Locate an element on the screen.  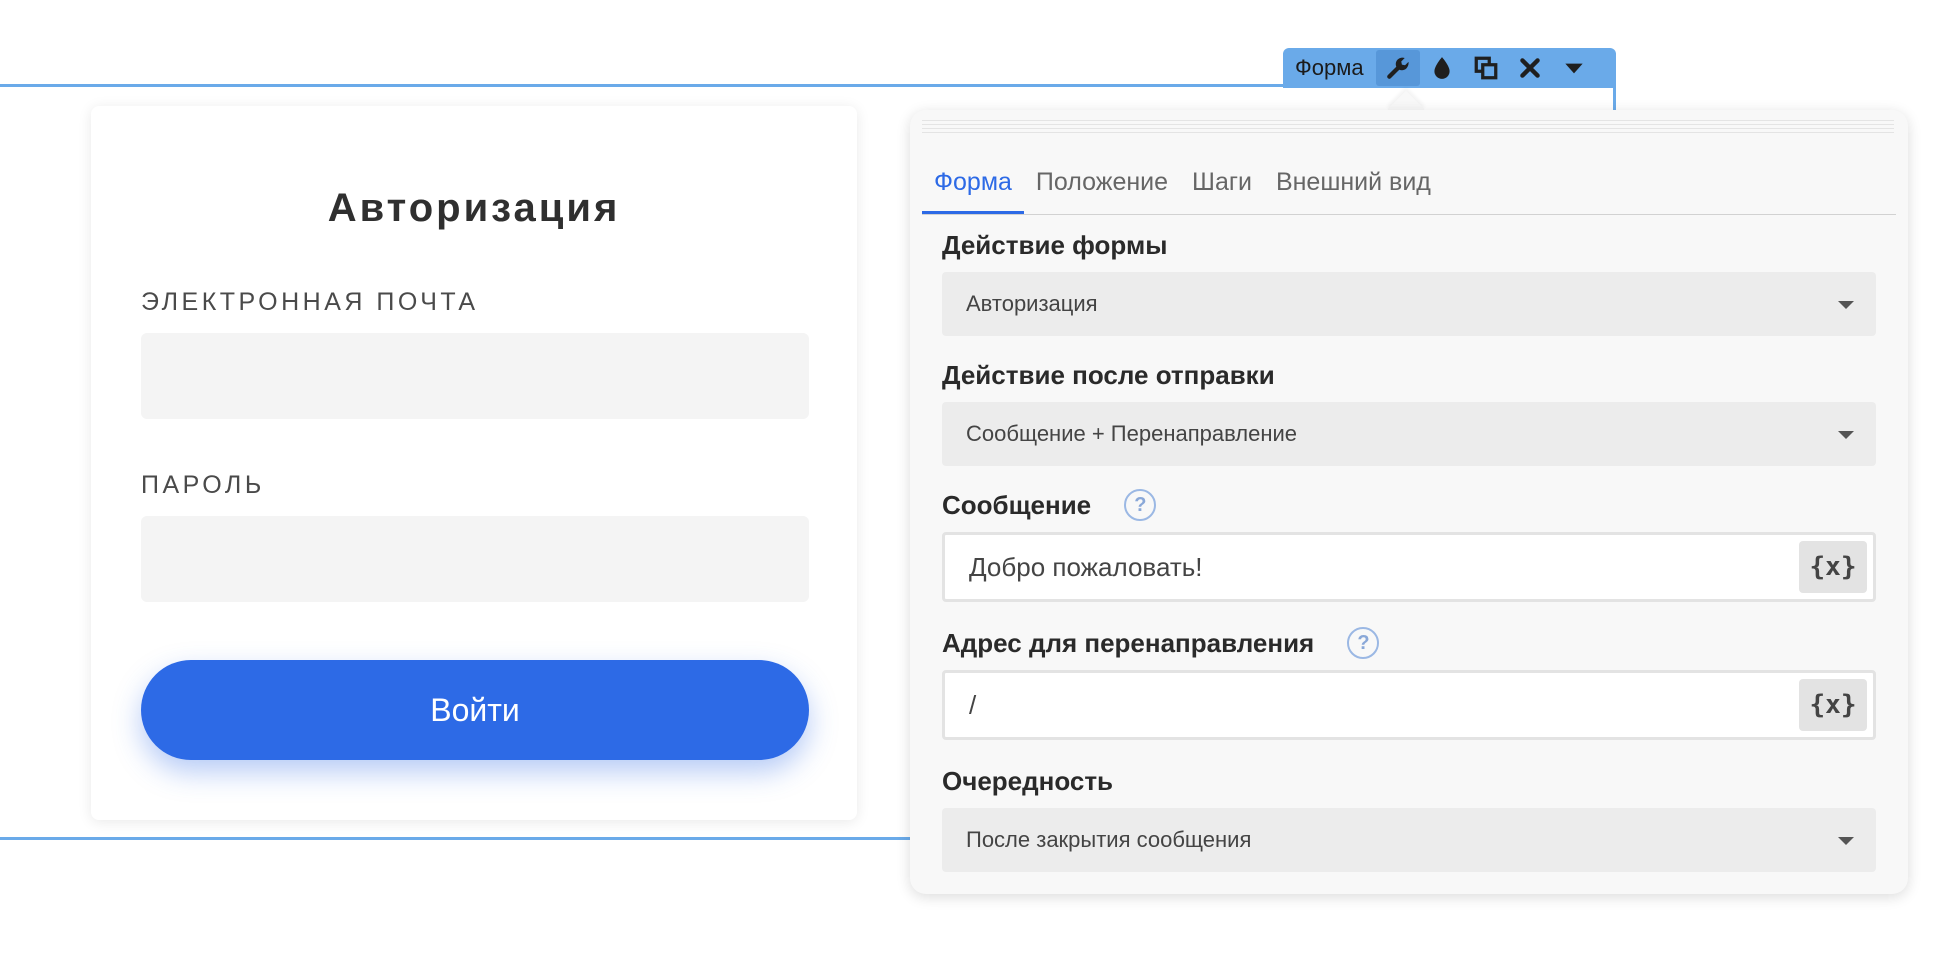
form-action-label: Действие формы is located at coordinates (1055, 245).